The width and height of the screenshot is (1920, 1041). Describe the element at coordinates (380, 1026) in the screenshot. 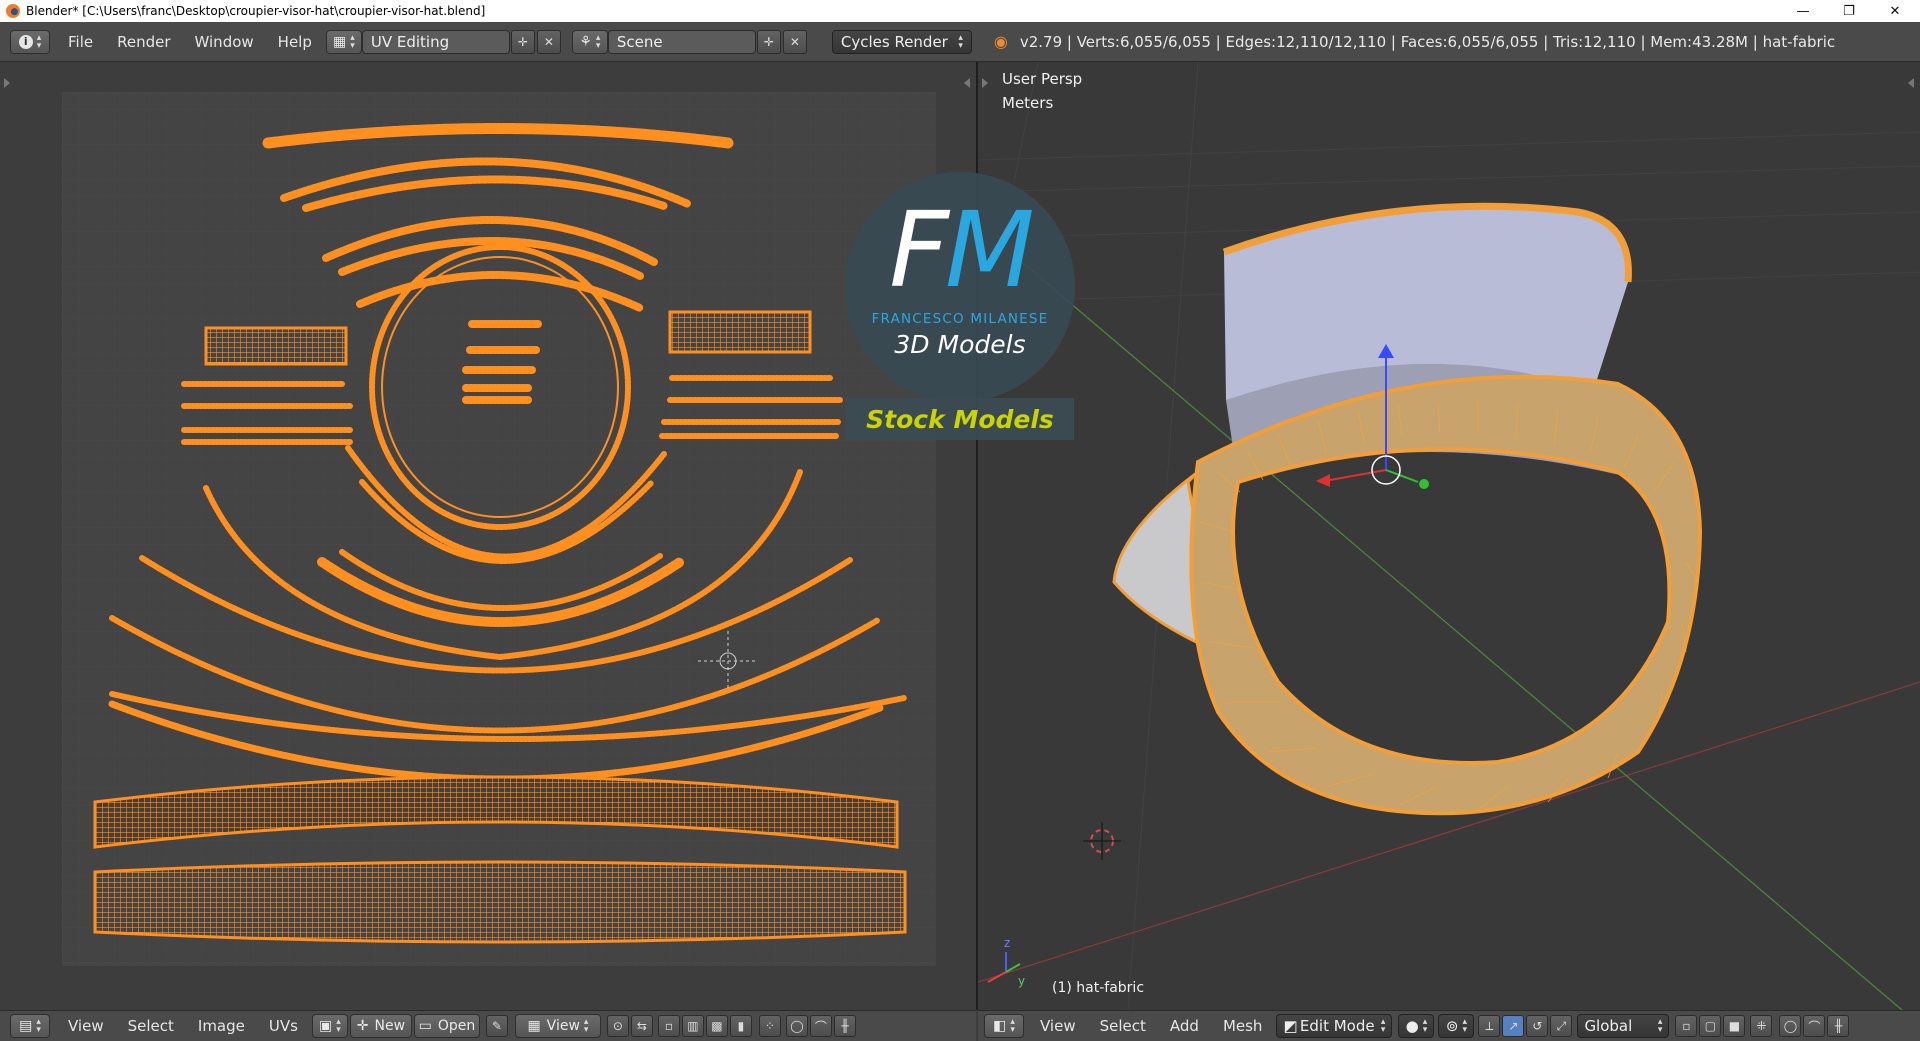

I see `new-image-button: ✛ New` at that location.